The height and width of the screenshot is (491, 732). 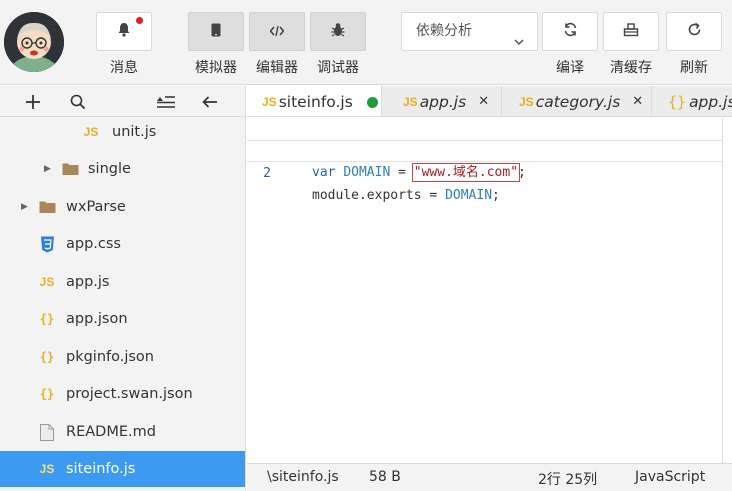 I want to click on tree-item-siteinfo-js: JS siteinfo.js, so click(x=122, y=469).